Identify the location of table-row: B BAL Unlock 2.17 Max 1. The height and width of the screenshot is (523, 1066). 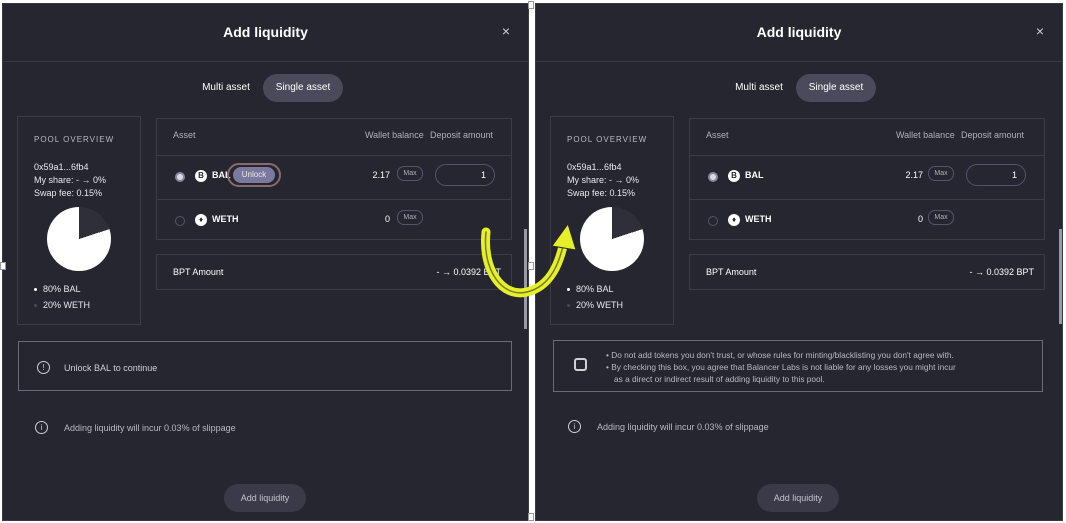
(334, 177).